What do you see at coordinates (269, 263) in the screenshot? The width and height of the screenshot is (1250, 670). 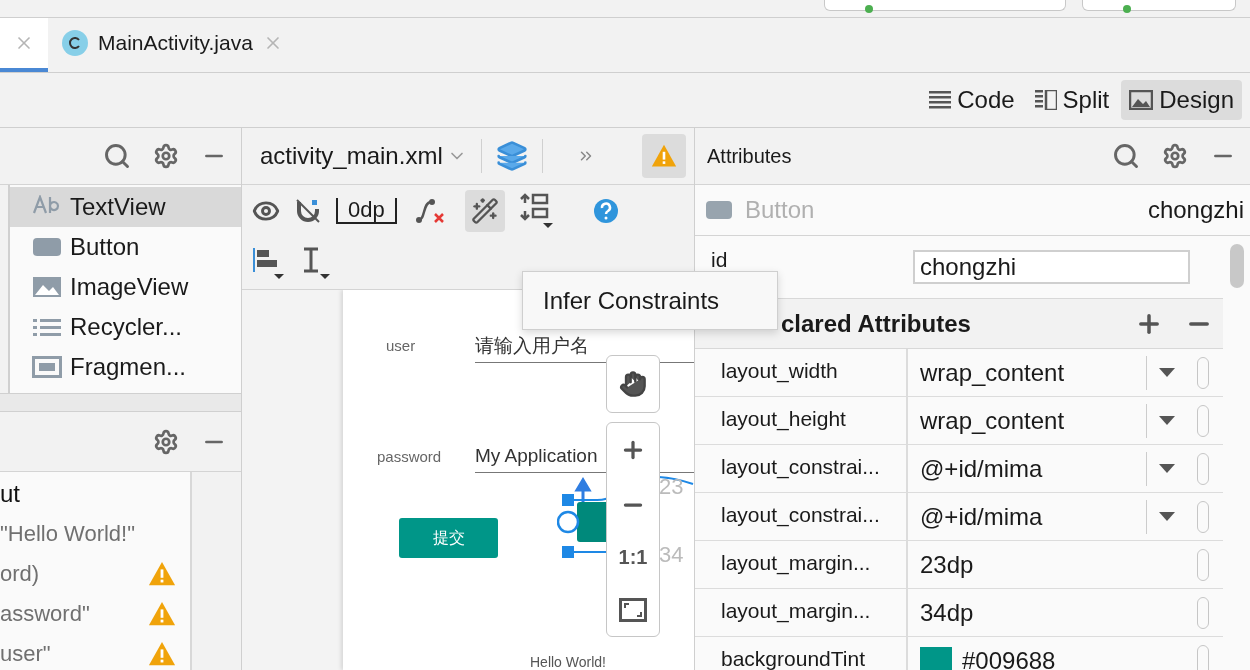 I see `align-icon` at bounding box center [269, 263].